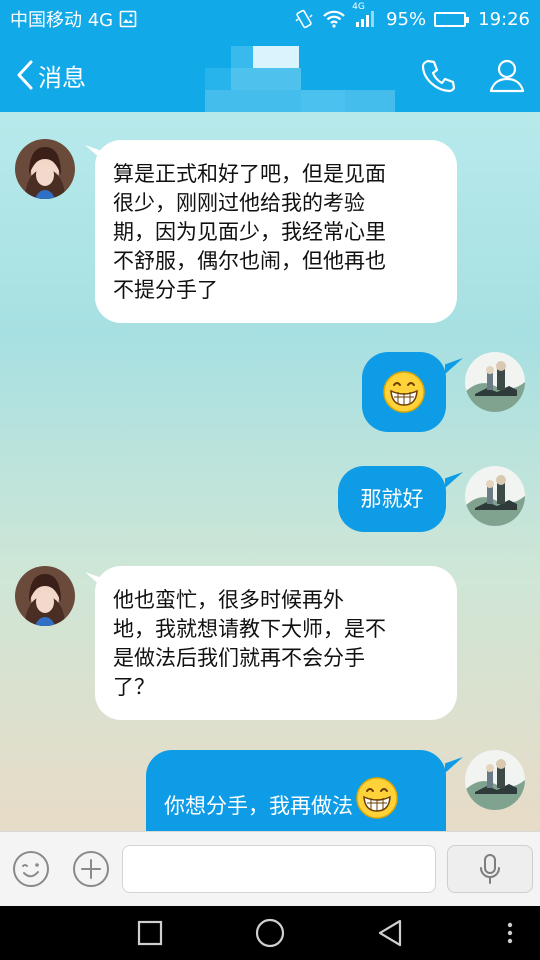 This screenshot has width=540, height=960. I want to click on more-icon, so click(510, 933).